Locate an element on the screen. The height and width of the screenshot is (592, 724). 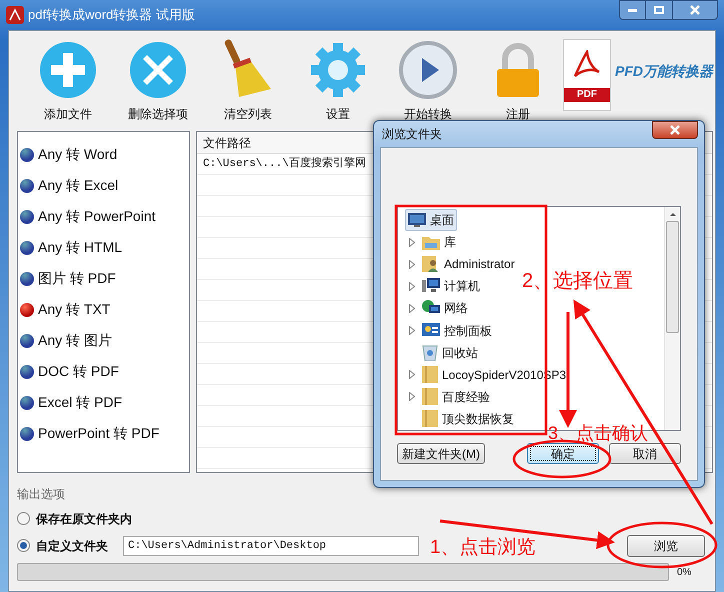
tree-item: 顶尖数据恢复 is located at coordinates (468, 419).